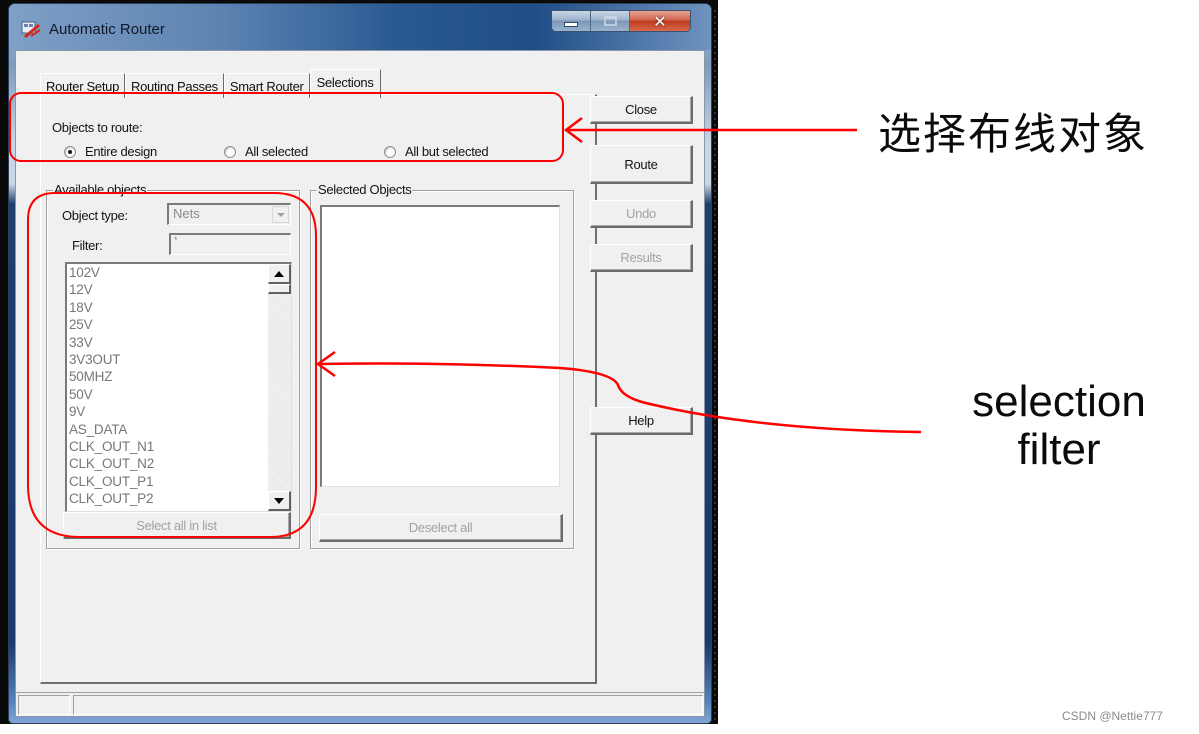  I want to click on list-item: 33V, so click(111, 342).